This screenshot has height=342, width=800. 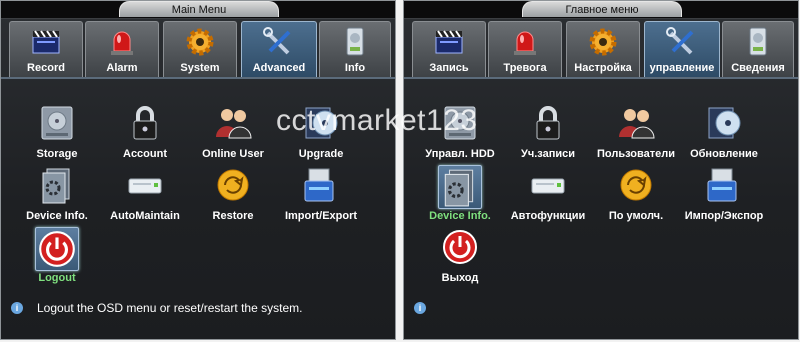 What do you see at coordinates (57, 123) in the screenshot?
I see `hard-drive-icon` at bounding box center [57, 123].